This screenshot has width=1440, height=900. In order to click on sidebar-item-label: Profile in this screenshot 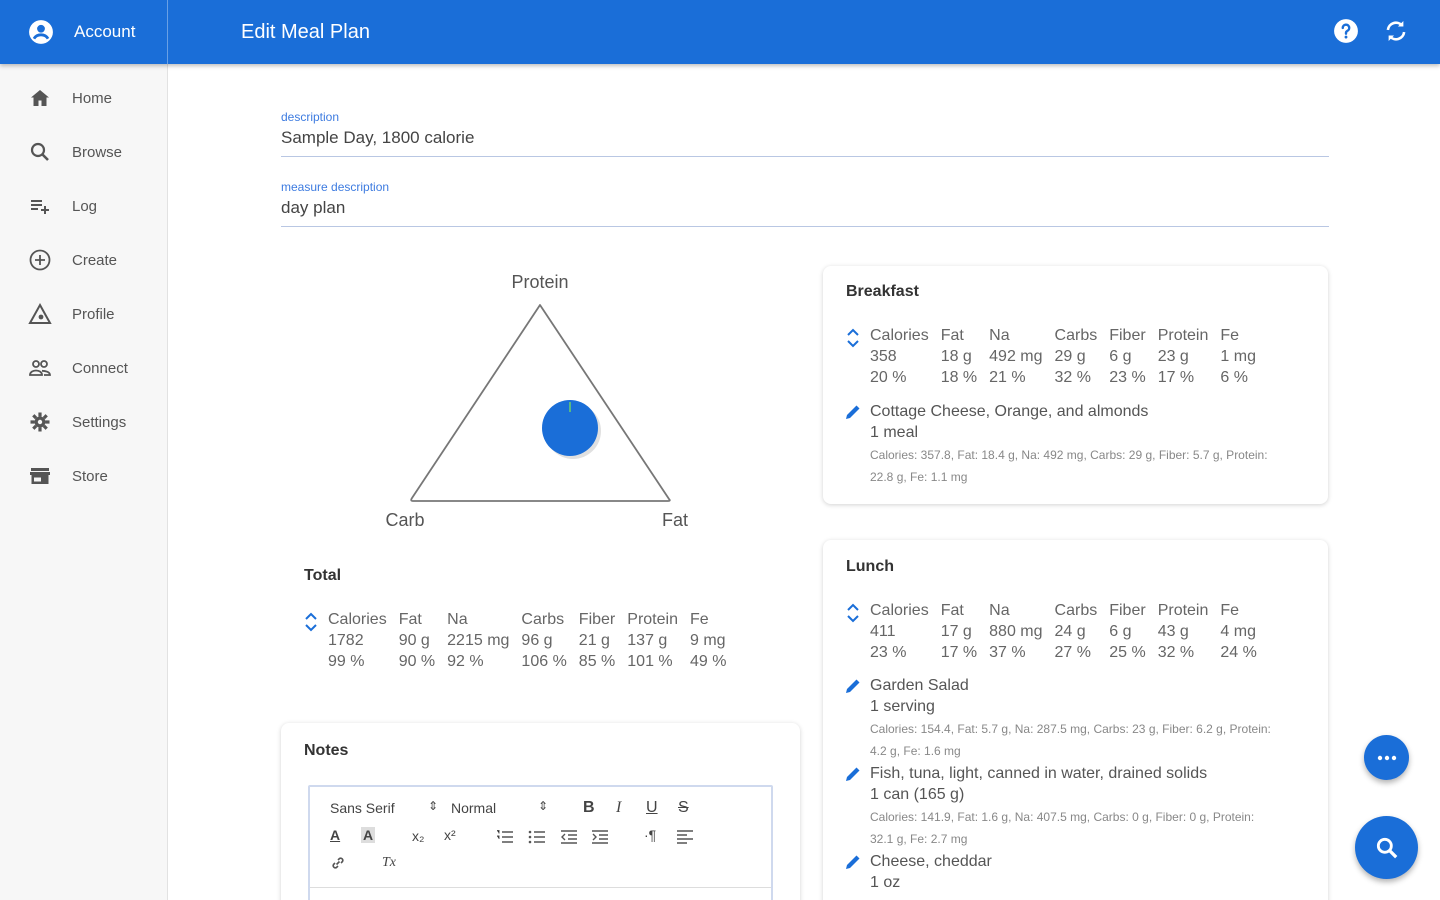, I will do `click(93, 314)`.